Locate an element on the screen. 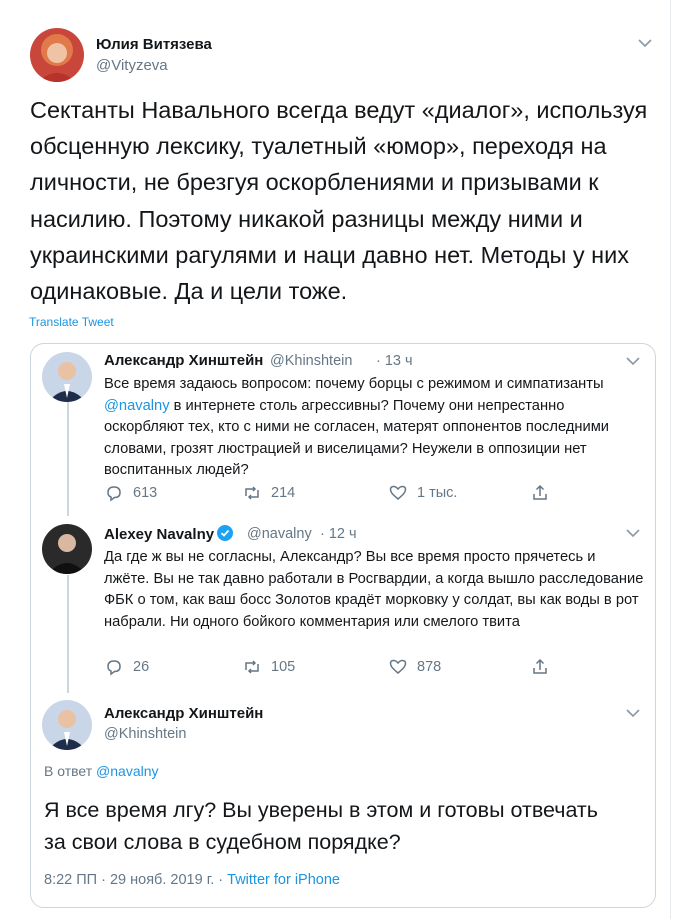 The image size is (679, 919). like-action: 878 is located at coordinates (414, 667).